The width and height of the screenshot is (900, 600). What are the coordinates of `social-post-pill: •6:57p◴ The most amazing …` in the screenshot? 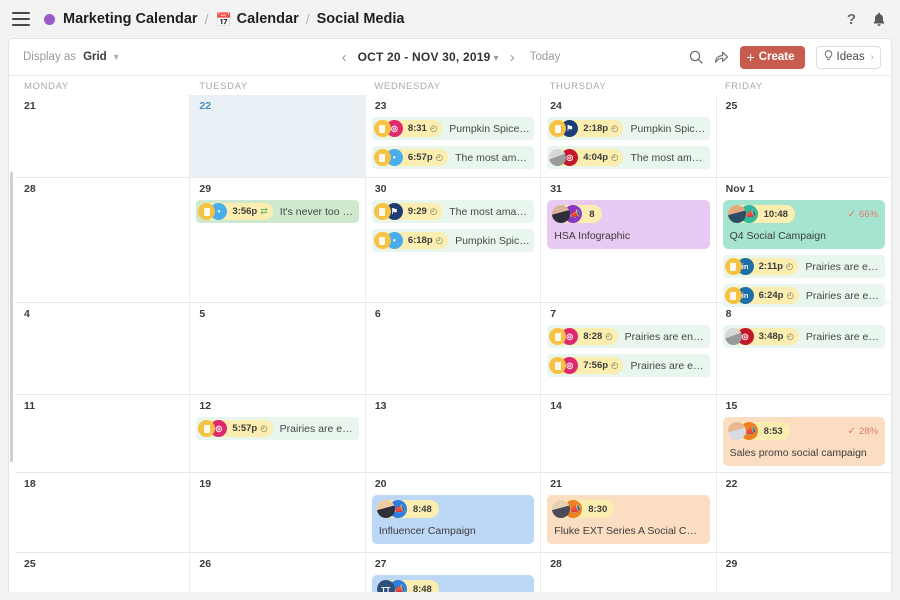 It's located at (453, 157).